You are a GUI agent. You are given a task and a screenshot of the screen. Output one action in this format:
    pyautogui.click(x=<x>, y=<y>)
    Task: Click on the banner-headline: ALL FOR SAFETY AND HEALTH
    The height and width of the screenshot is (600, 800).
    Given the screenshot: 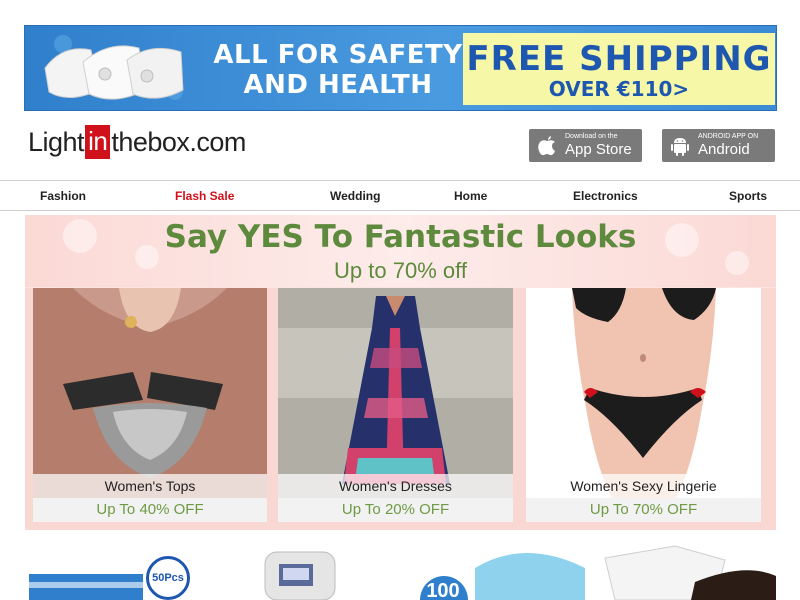 What is the action you would take?
    pyautogui.click(x=338, y=70)
    